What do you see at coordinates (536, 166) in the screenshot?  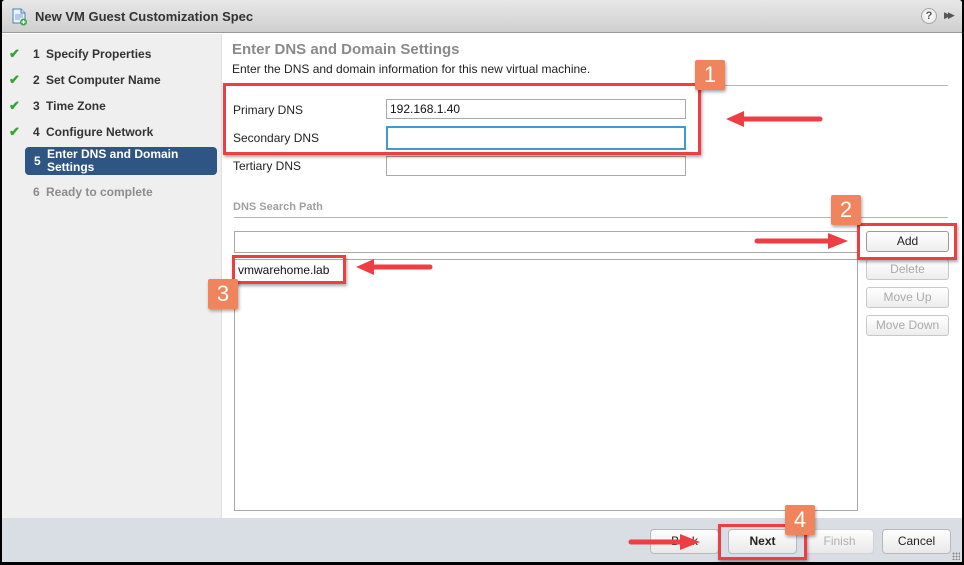 I see `tertiary-dns-input` at bounding box center [536, 166].